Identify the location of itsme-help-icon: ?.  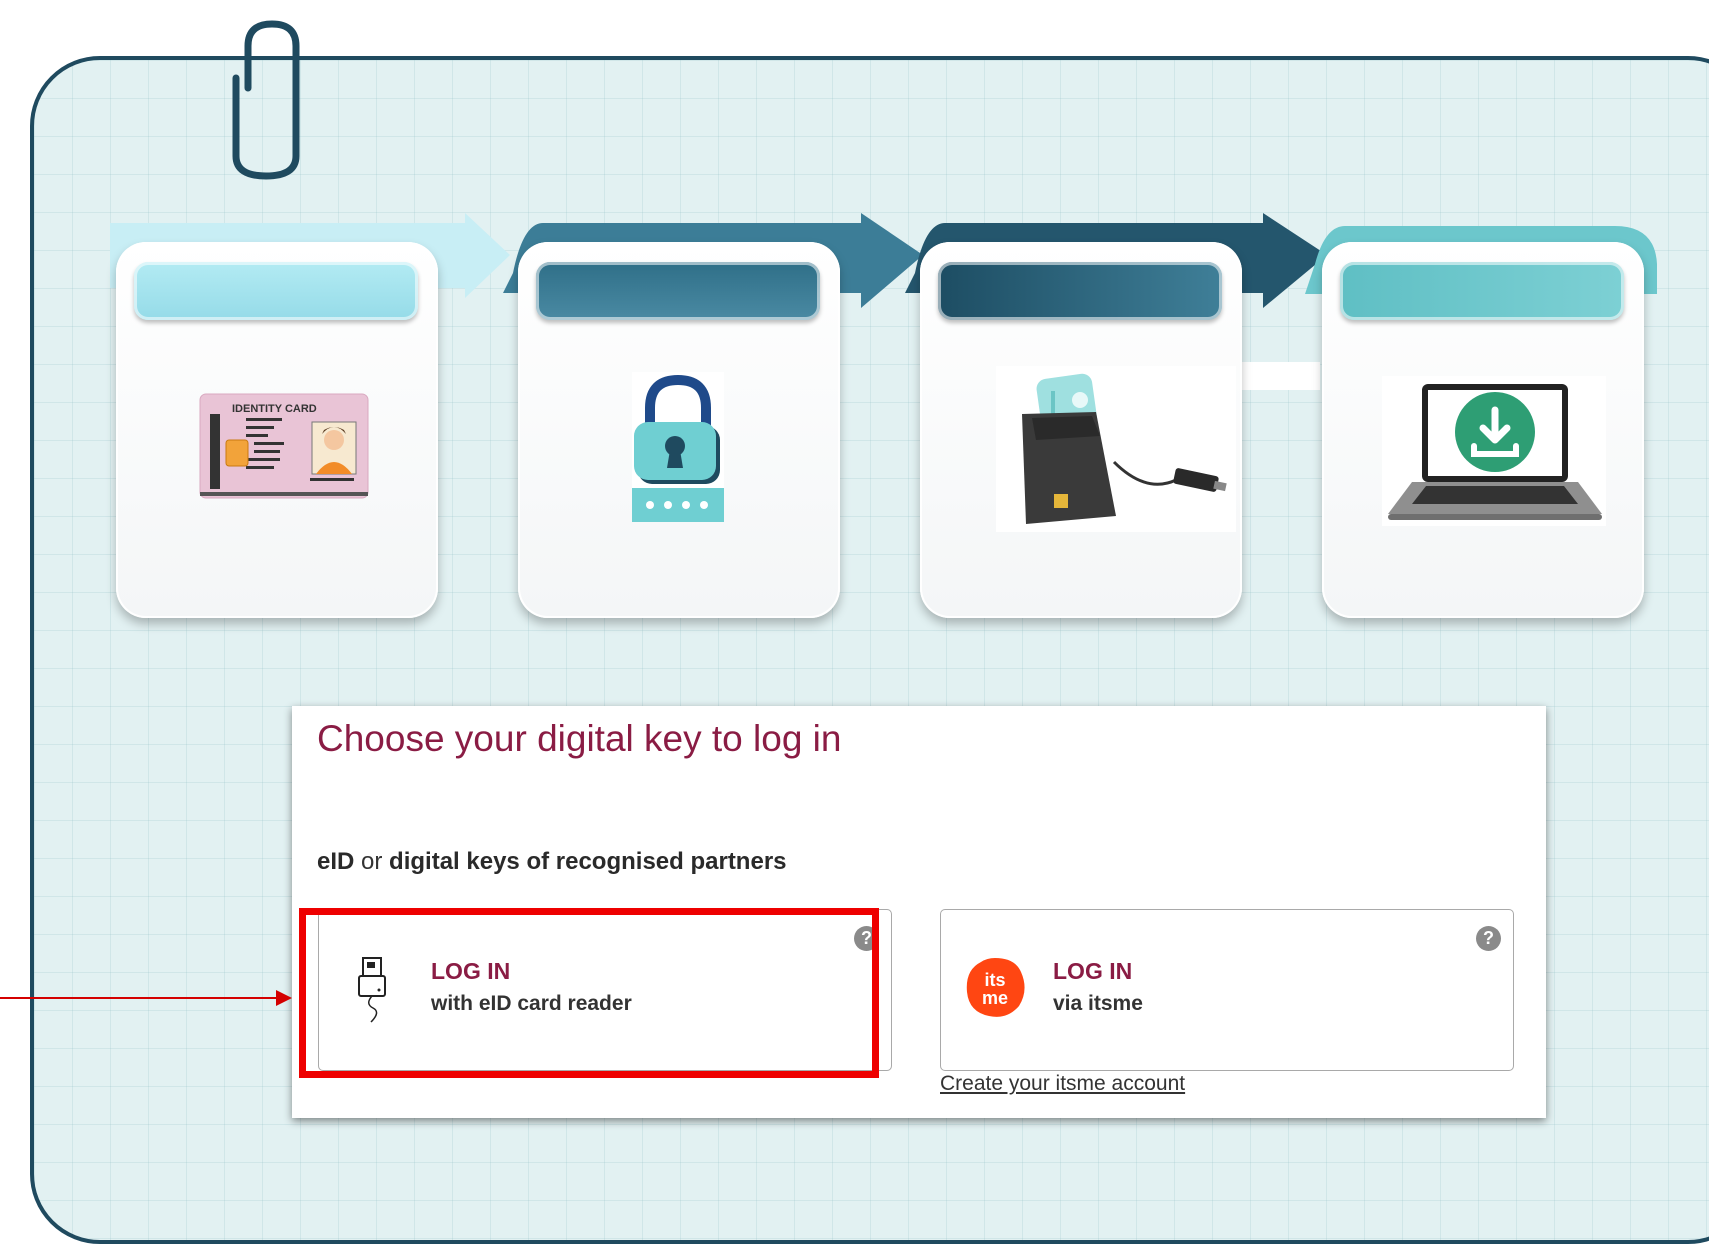
(1488, 938).